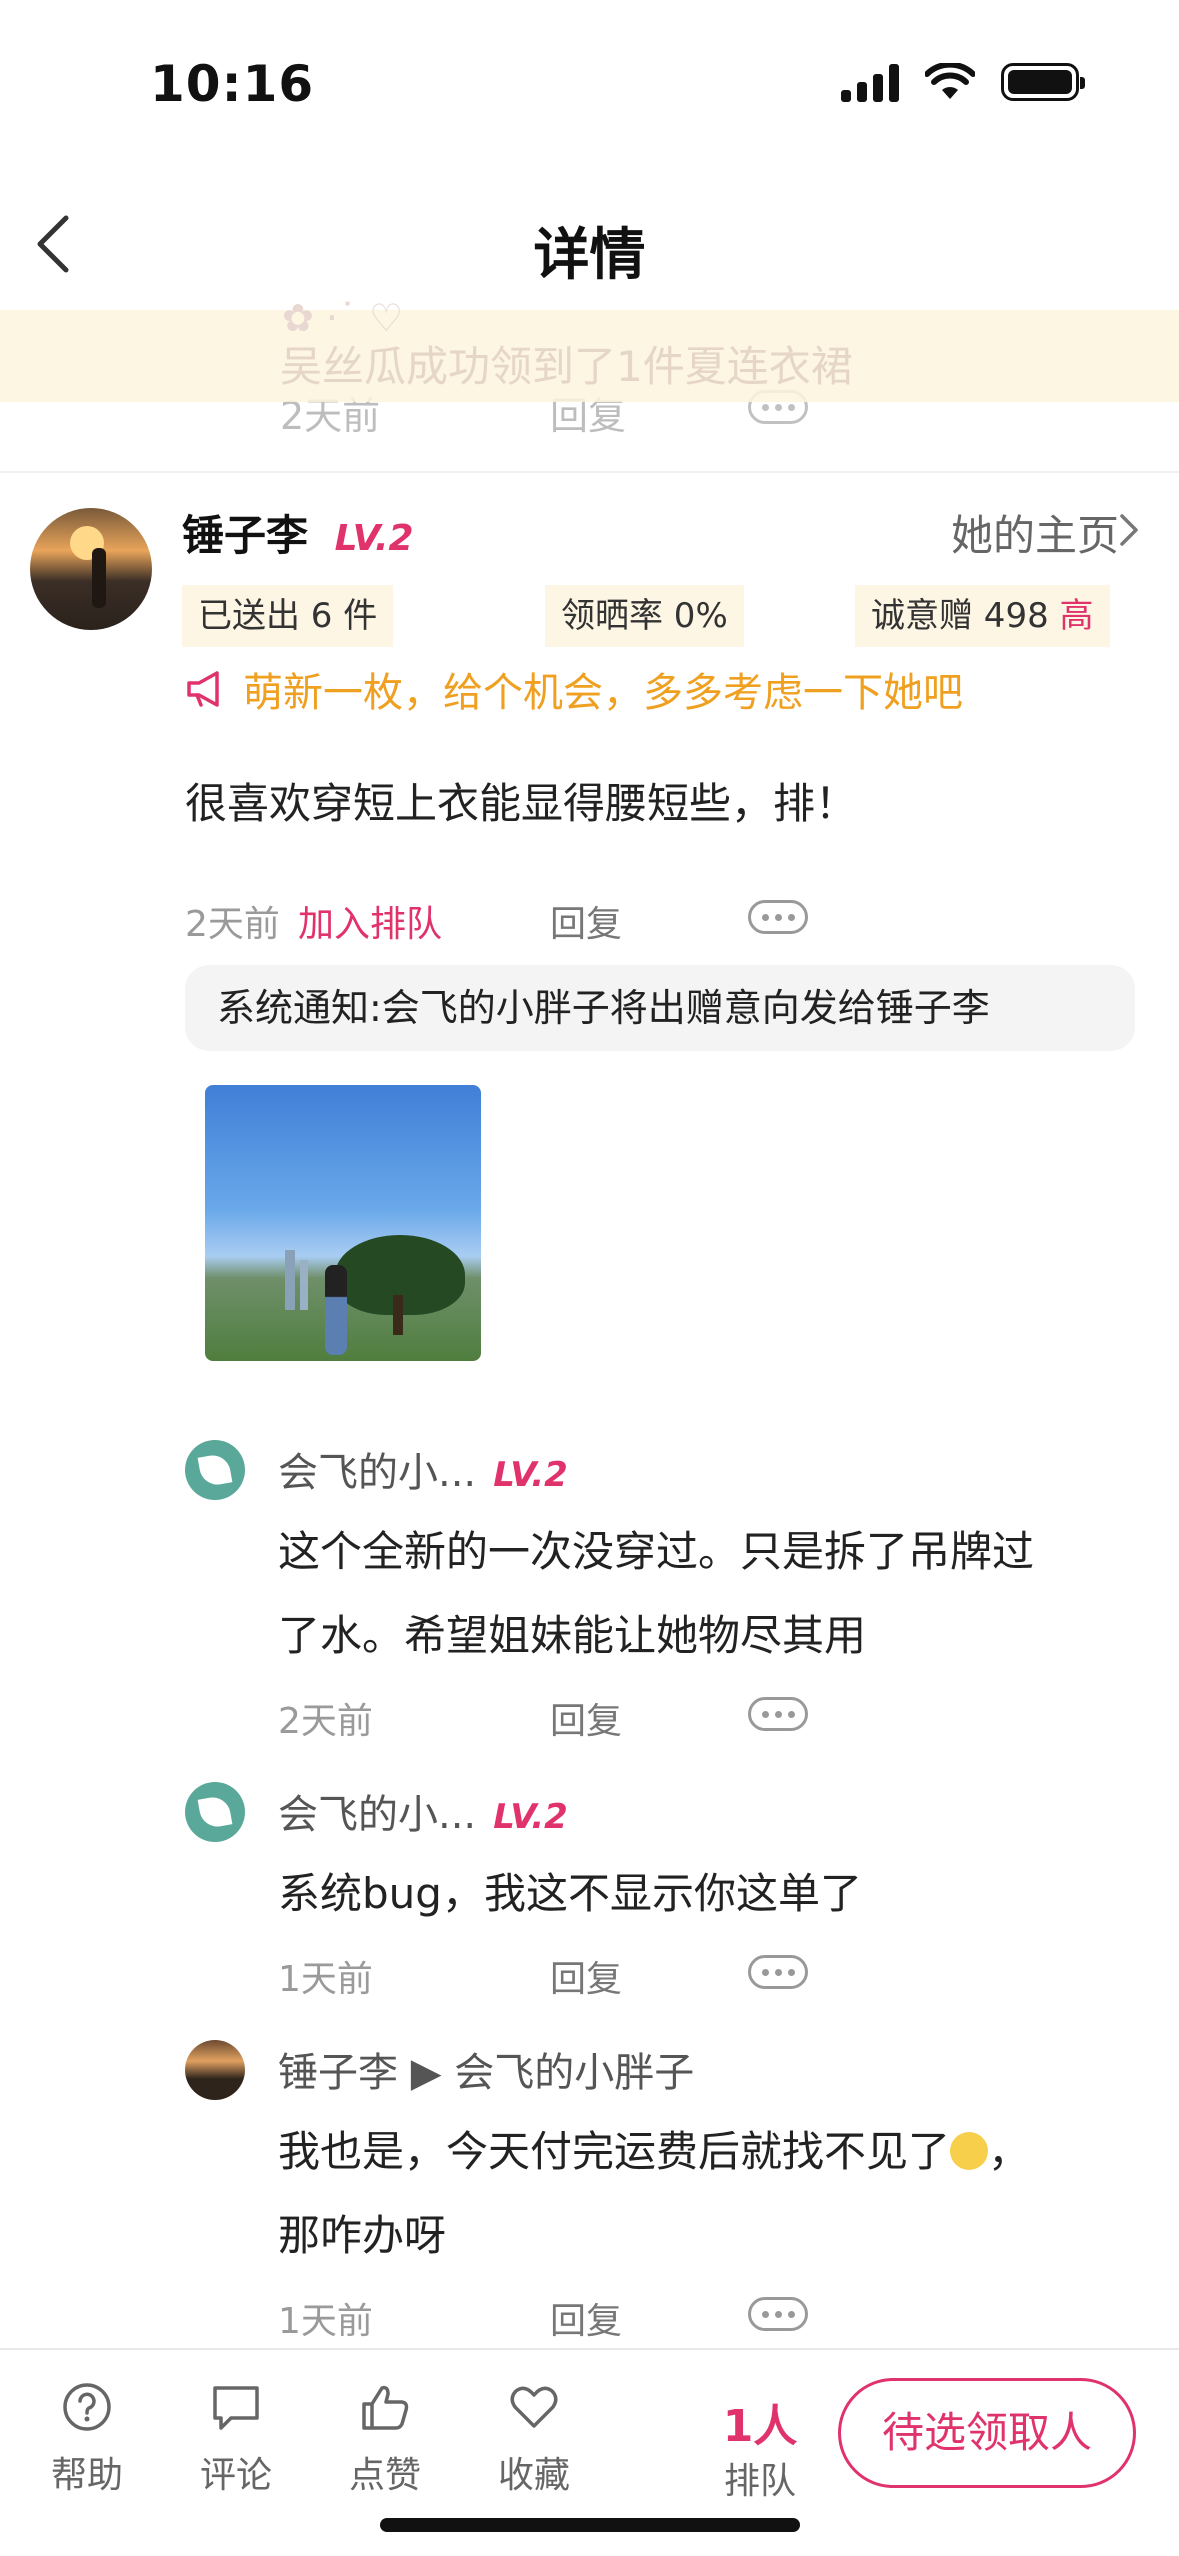 The width and height of the screenshot is (1179, 2556). What do you see at coordinates (644, 616) in the screenshot?
I see `stat-share-rate: 领晒率 0%` at bounding box center [644, 616].